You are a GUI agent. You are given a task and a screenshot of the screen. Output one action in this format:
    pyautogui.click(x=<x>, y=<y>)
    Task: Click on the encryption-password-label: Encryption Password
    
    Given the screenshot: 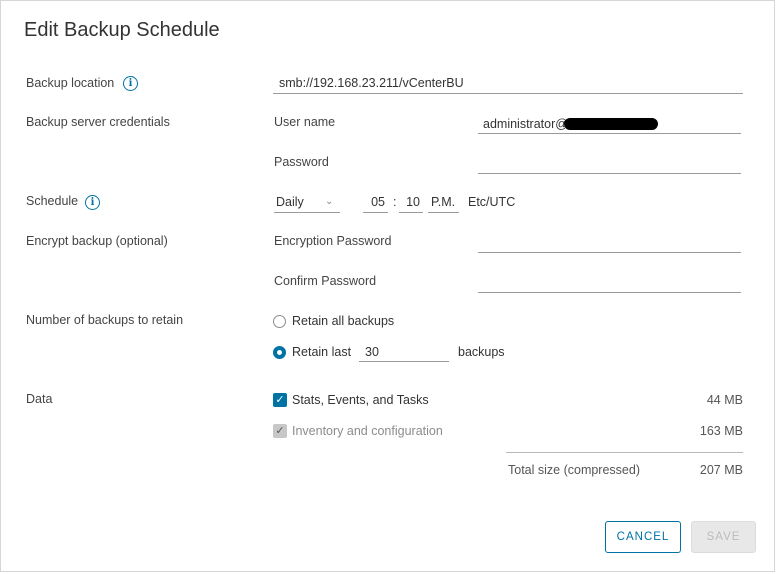 What is the action you would take?
    pyautogui.click(x=333, y=241)
    